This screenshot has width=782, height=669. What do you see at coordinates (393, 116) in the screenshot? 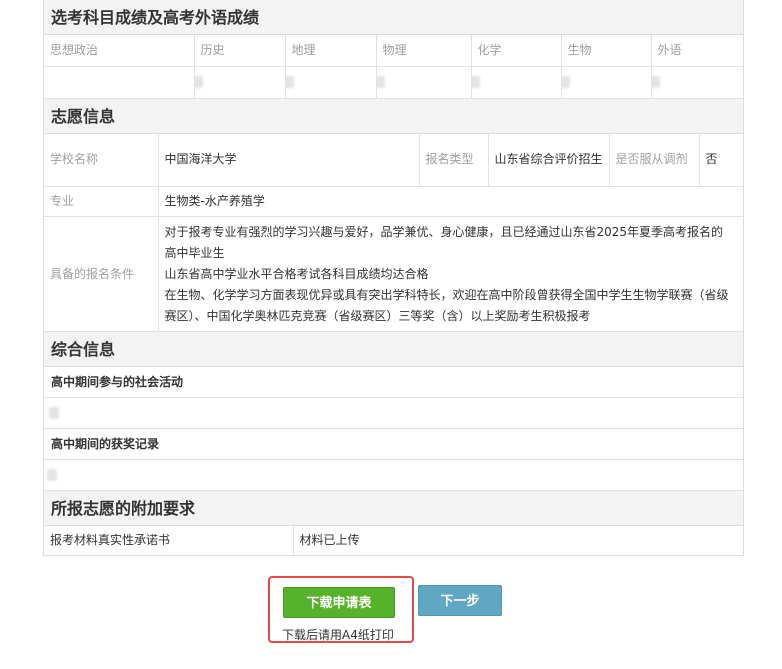
I see `aspiration-section-title: 志愿信息` at bounding box center [393, 116].